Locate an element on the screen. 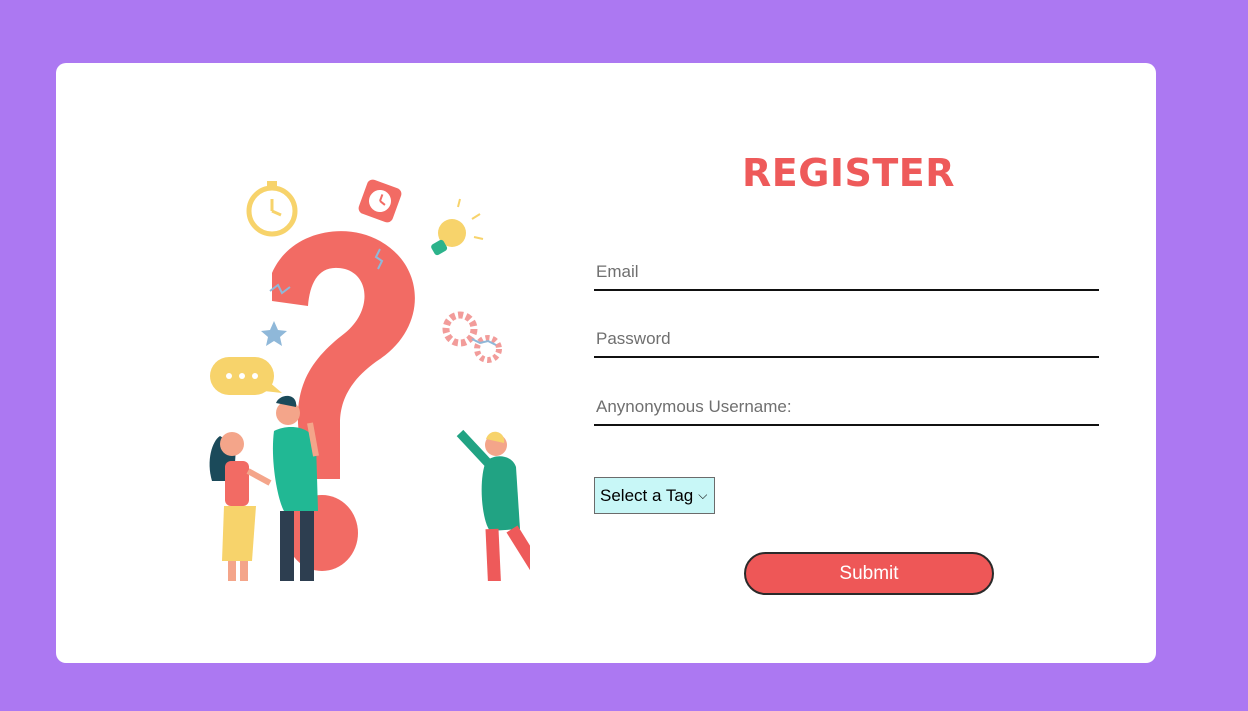  password-field is located at coordinates (846, 340).